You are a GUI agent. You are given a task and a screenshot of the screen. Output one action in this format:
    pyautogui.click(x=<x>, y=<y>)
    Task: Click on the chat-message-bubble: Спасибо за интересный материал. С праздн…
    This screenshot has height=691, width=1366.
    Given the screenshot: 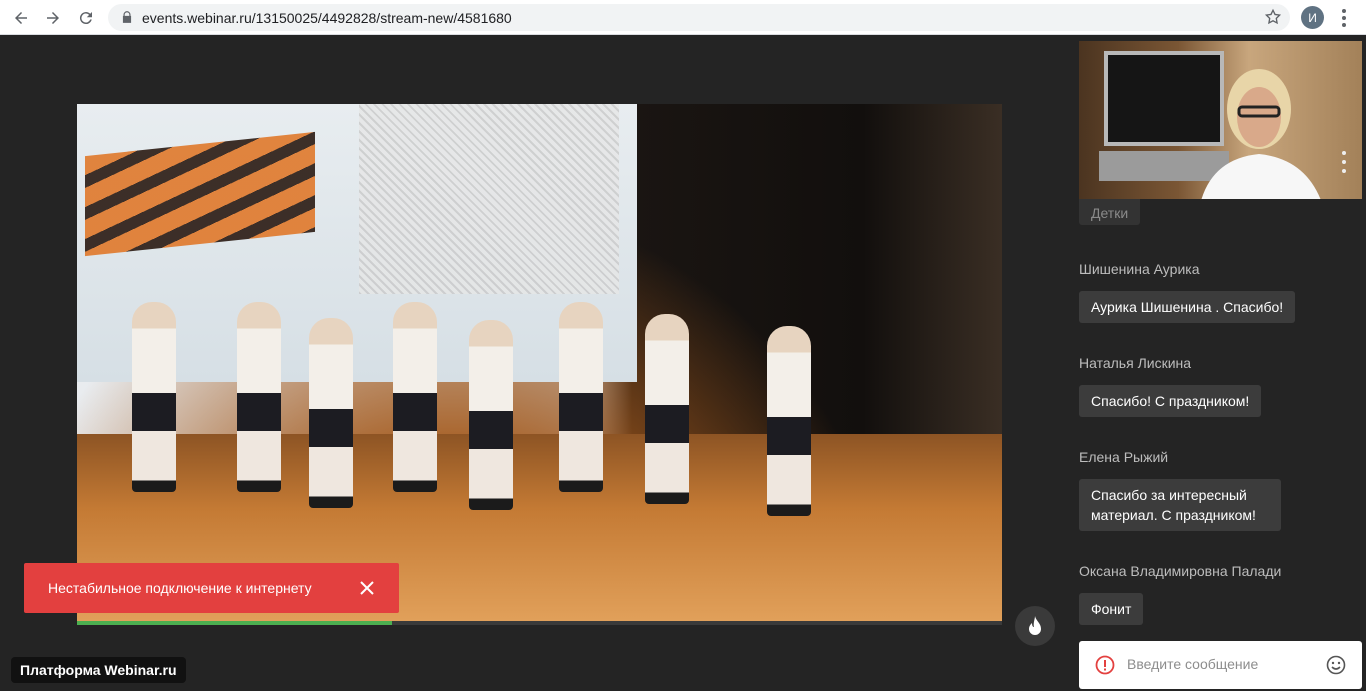 What is the action you would take?
    pyautogui.click(x=1180, y=505)
    